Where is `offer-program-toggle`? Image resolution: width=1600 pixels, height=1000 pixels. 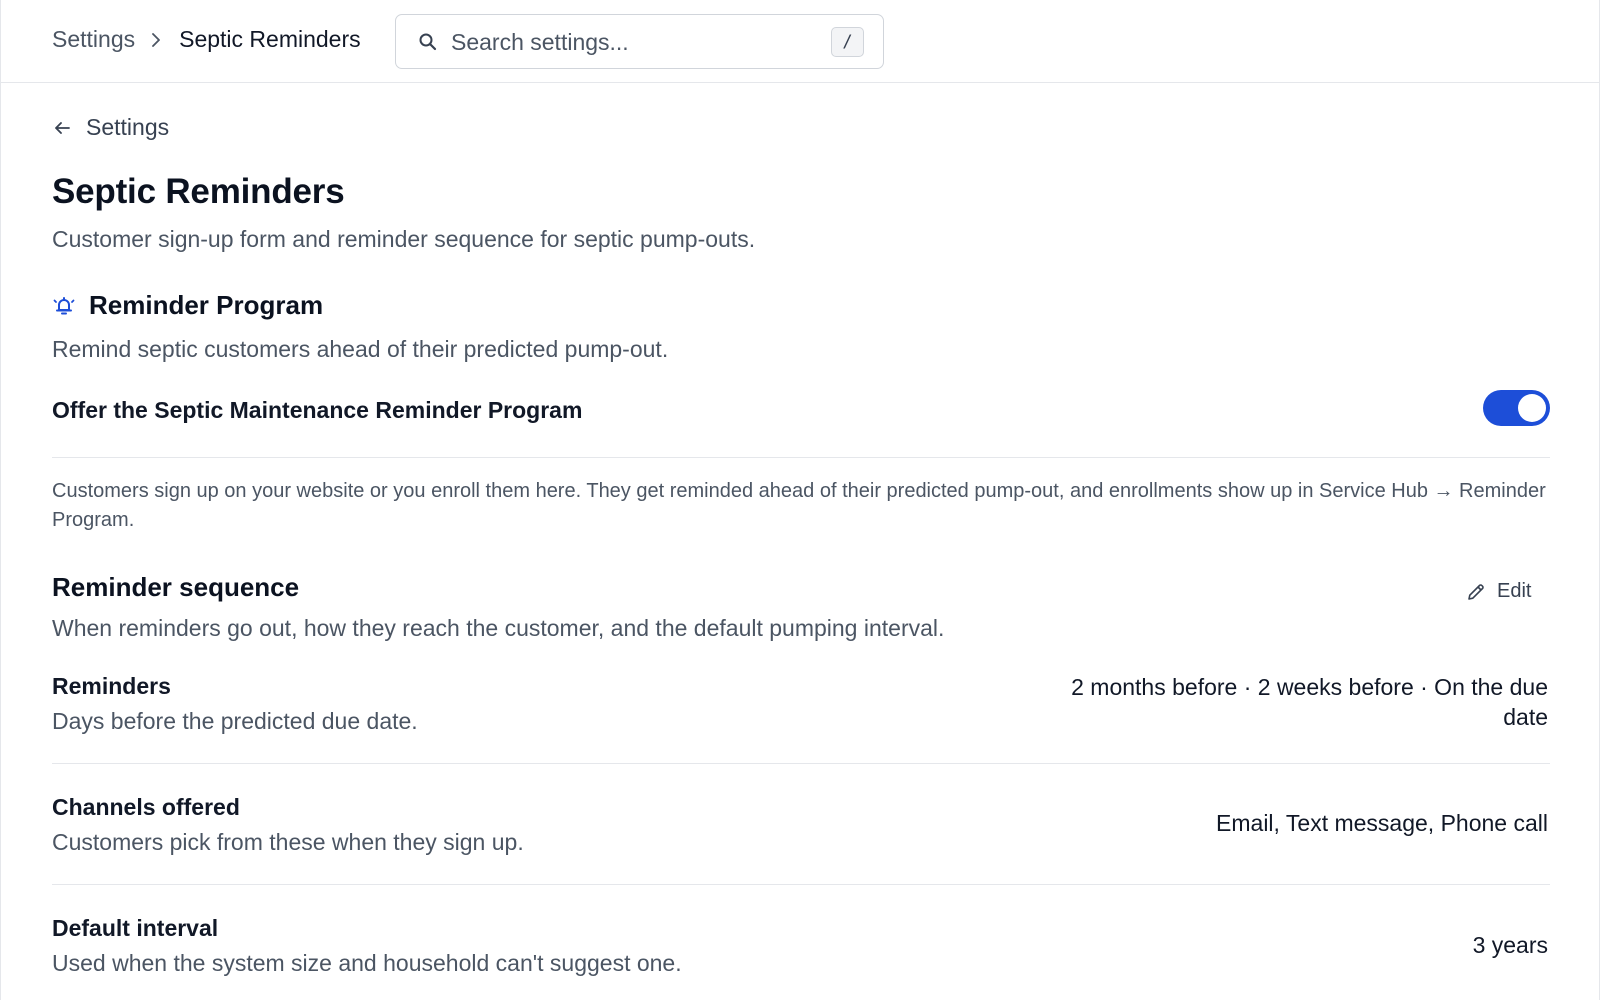
offer-program-toggle is located at coordinates (1516, 408).